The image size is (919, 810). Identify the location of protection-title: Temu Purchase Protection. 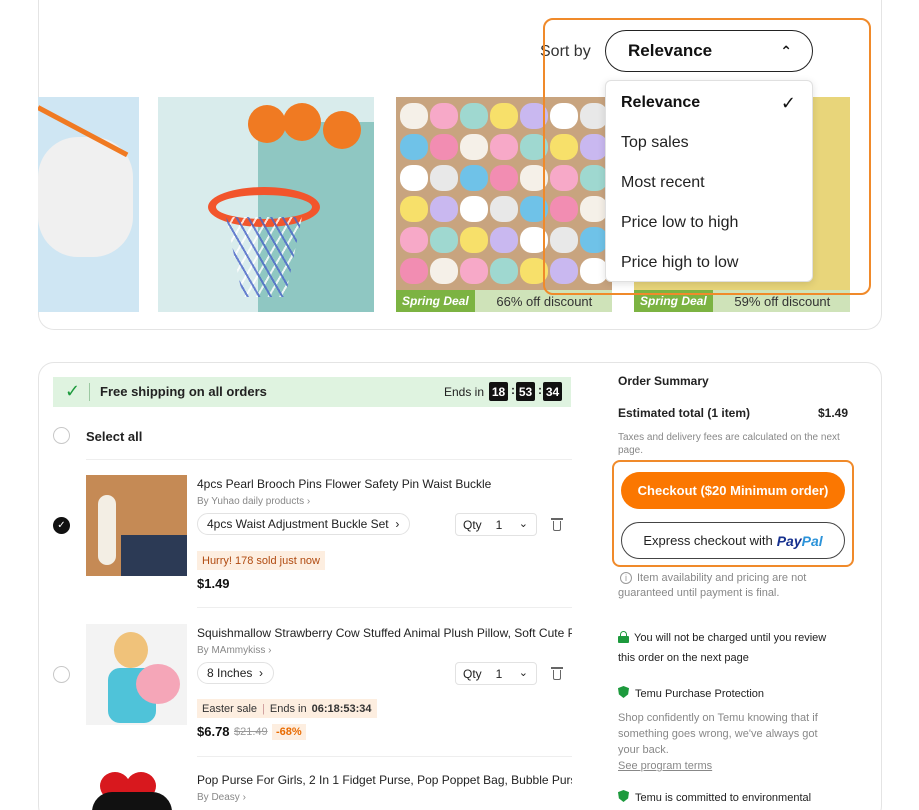
(700, 694).